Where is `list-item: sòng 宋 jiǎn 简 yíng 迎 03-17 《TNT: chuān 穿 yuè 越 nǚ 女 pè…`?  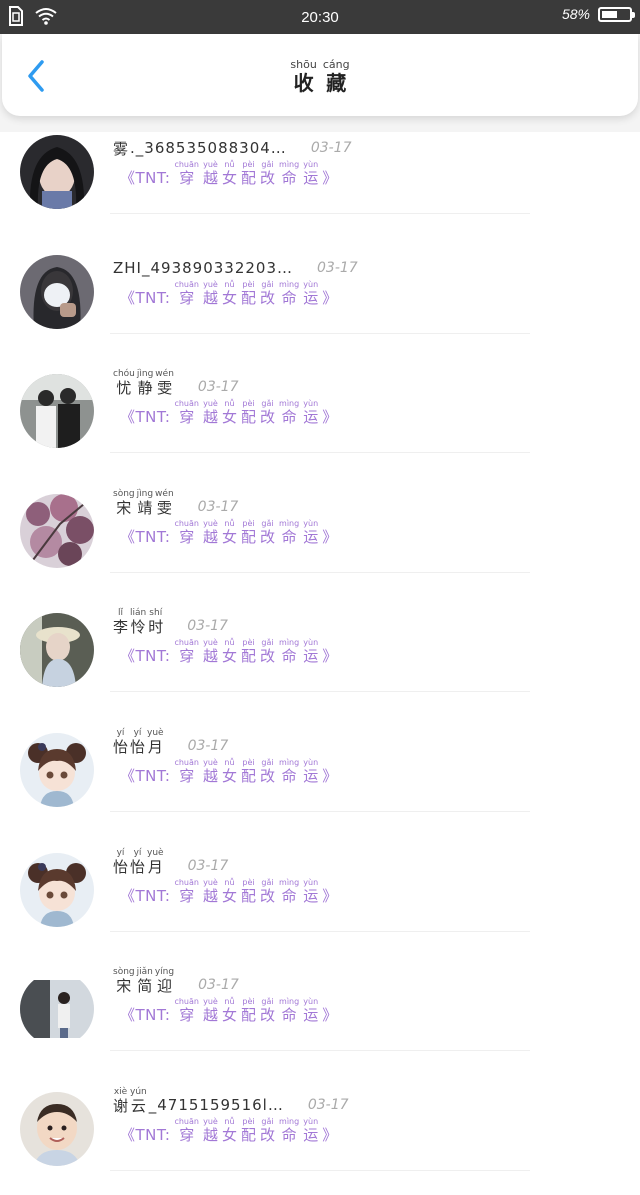
list-item: sòng 宋 jiǎn 简 yíng 迎 03-17 《TNT: chuān 穿 yuè 越 nǚ 女 pè… is located at coordinates (320, 1015).